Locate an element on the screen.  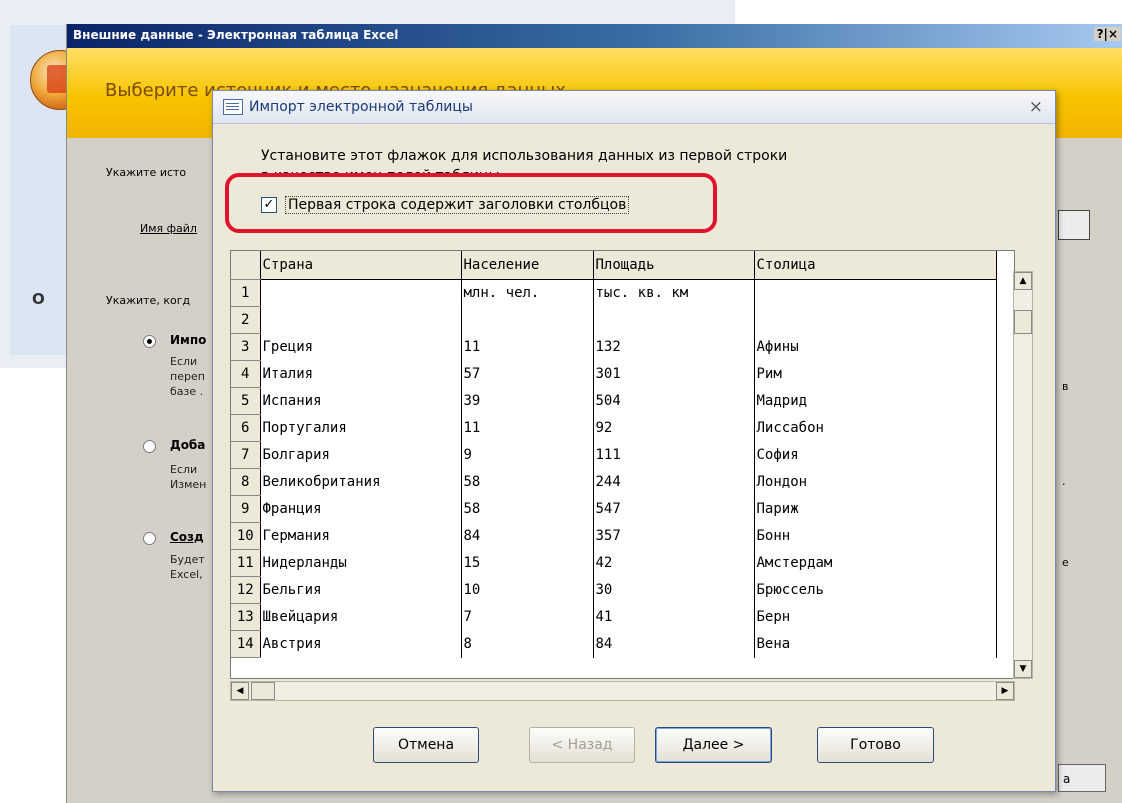
table-row: 9 Франция 58 547 Париж is located at coordinates (614, 509).